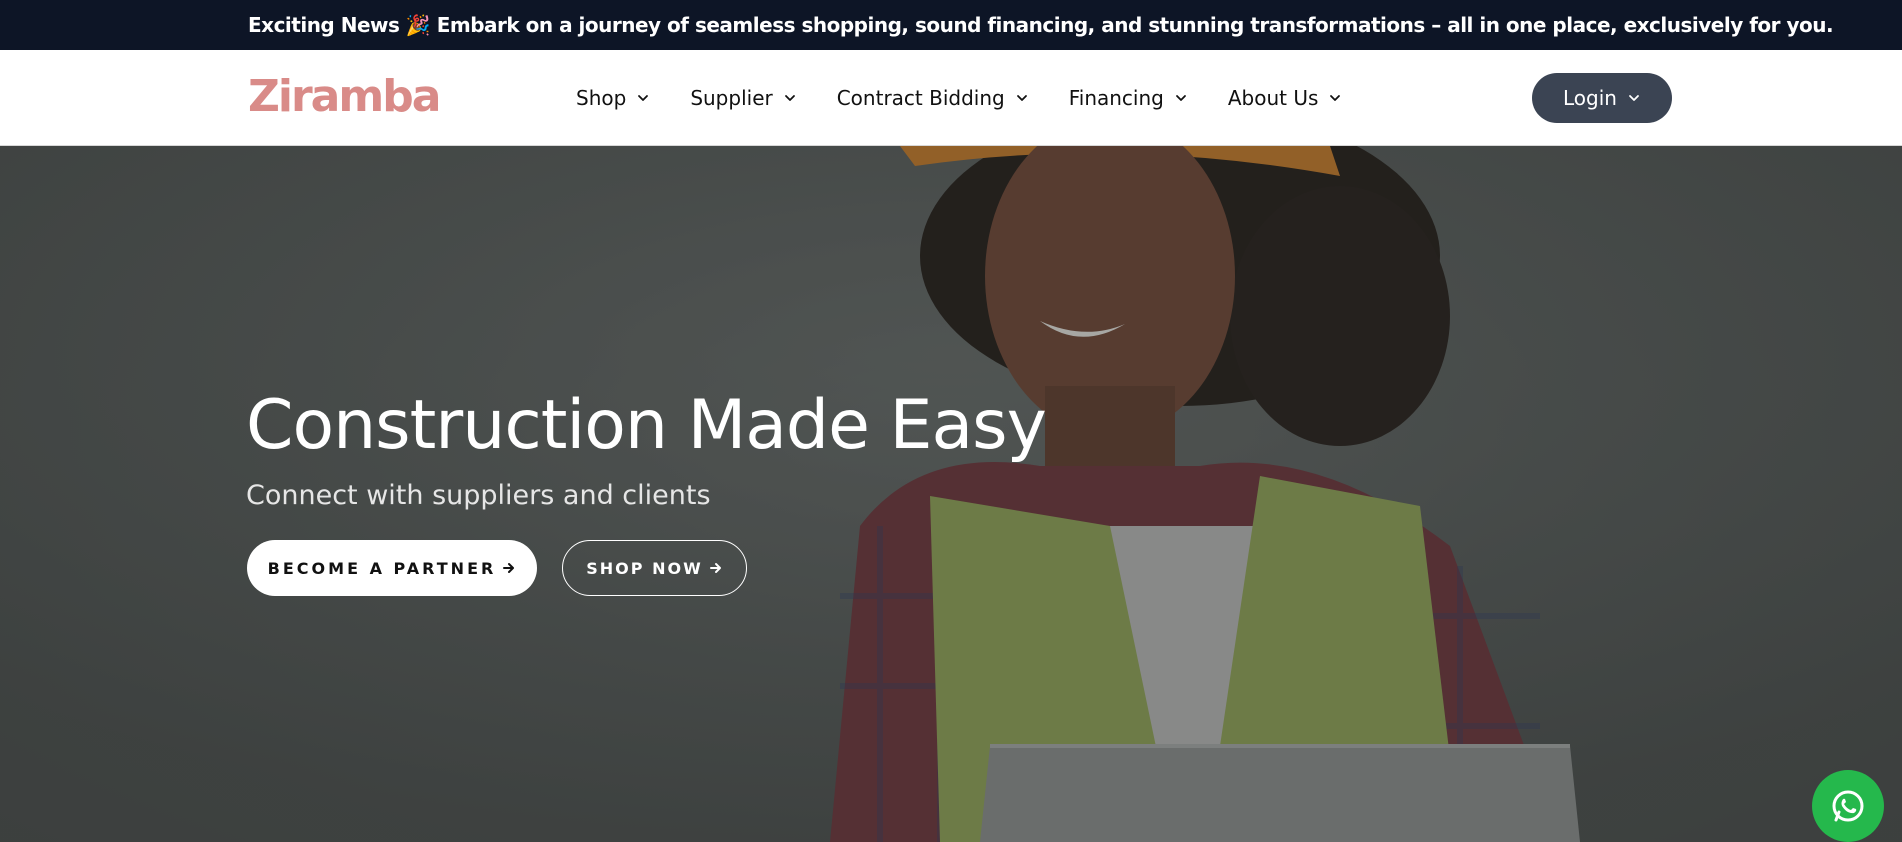 This screenshot has width=1902, height=842. I want to click on nav-item-label: Financing, so click(1116, 98).